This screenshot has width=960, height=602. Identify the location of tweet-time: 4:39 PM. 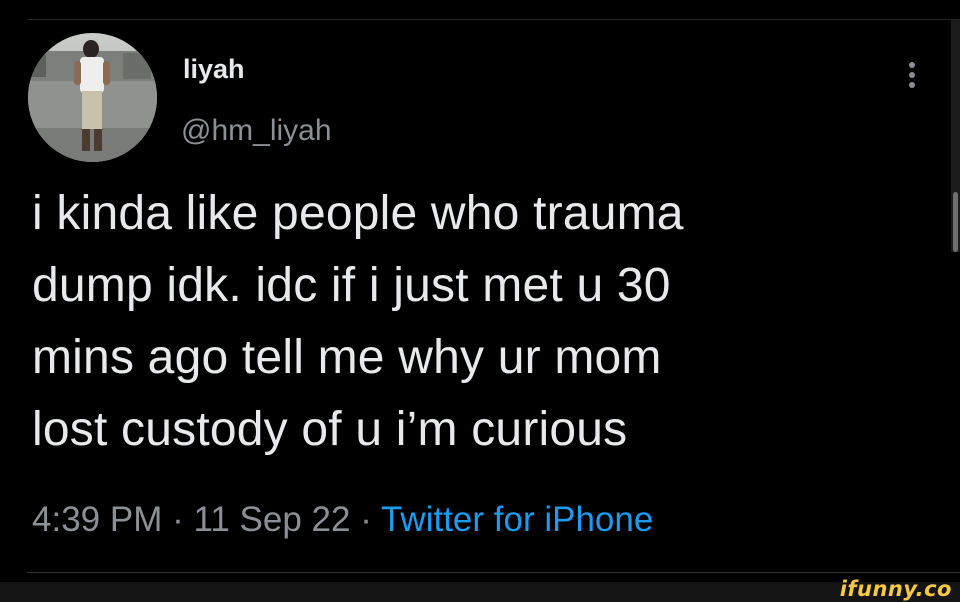
(97, 519).